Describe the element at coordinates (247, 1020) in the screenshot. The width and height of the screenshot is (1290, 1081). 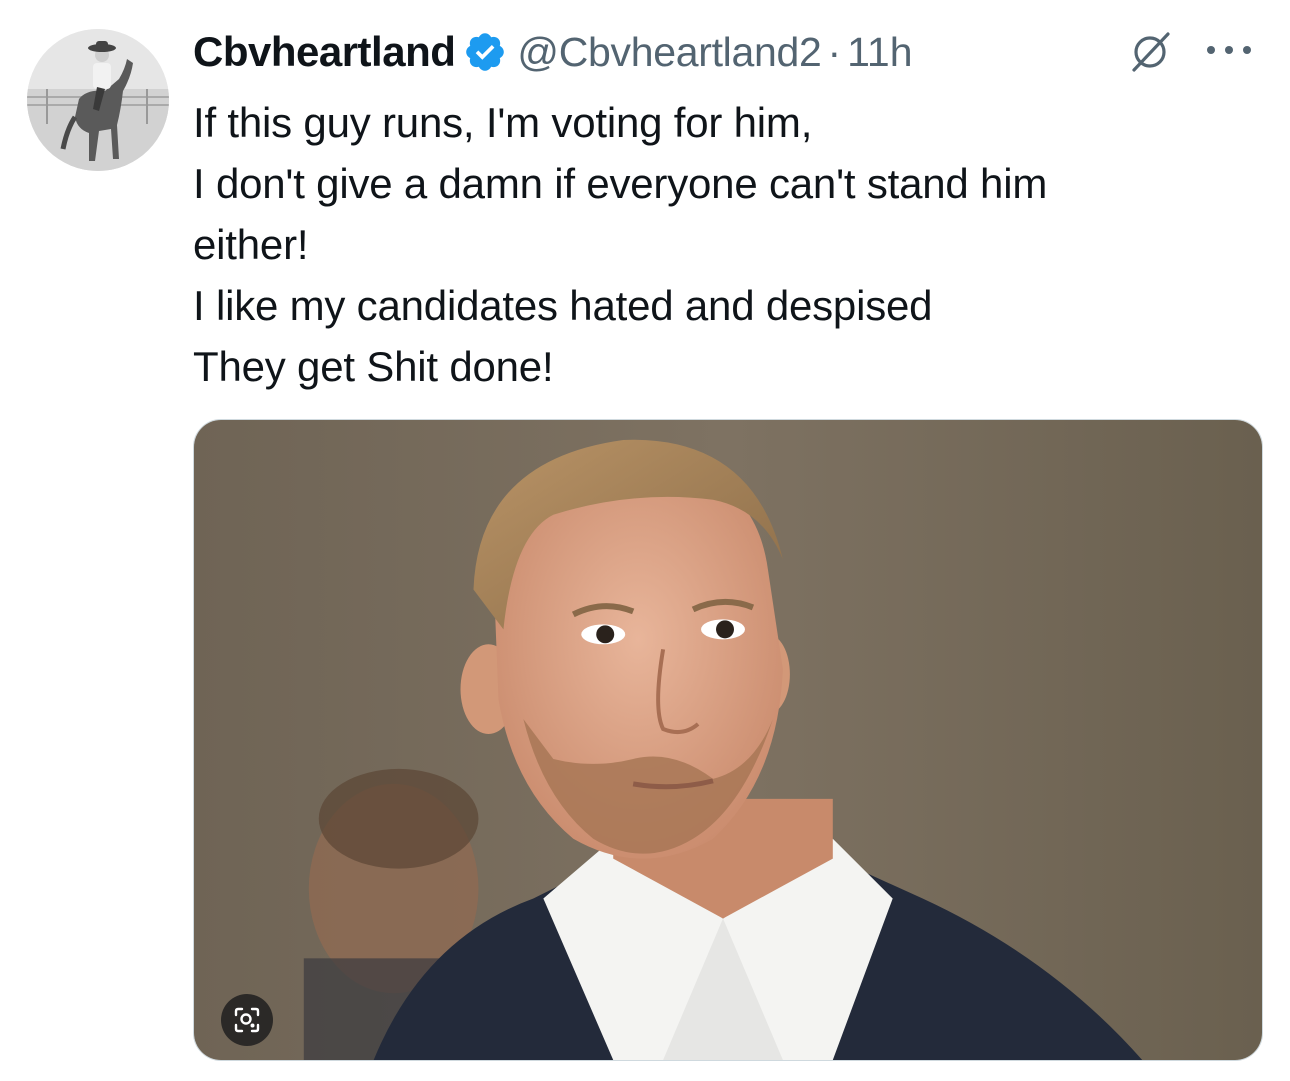
I see `visual-search-icon` at that location.